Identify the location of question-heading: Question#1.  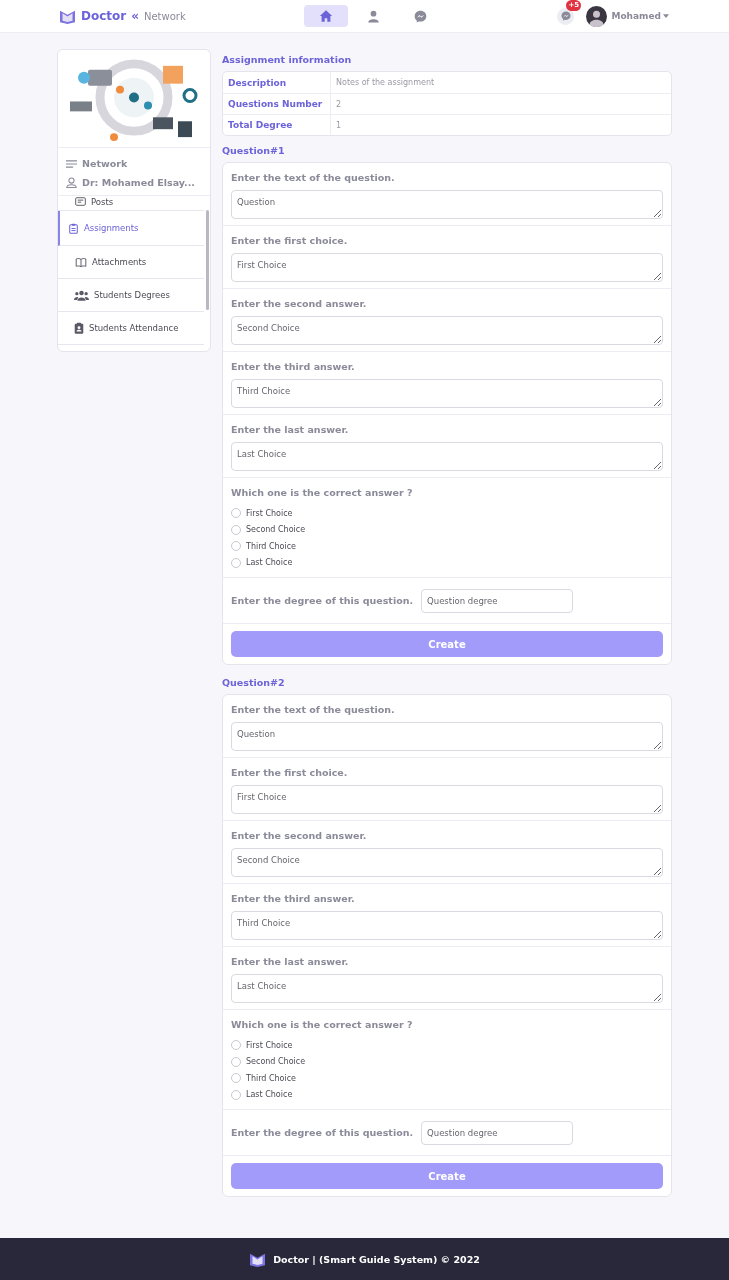
(254, 151).